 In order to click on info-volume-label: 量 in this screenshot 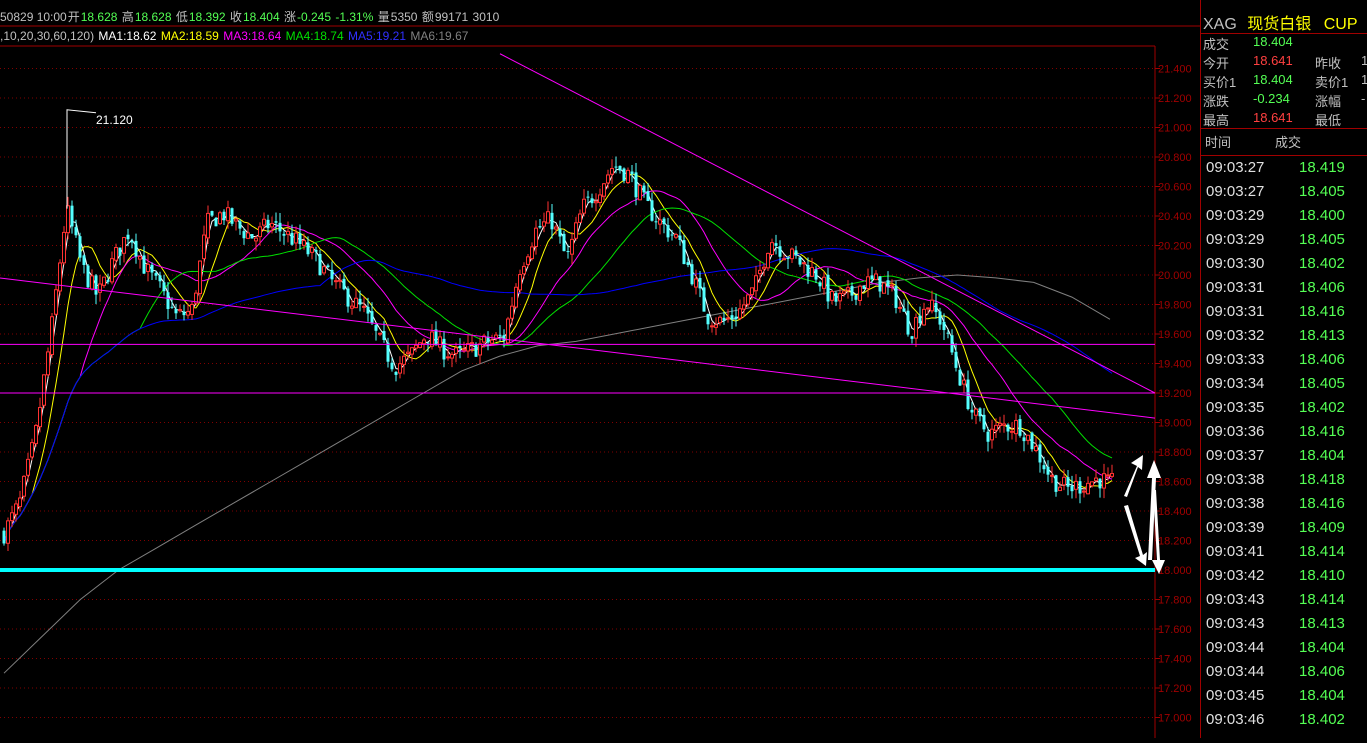, I will do `click(383, 17)`.